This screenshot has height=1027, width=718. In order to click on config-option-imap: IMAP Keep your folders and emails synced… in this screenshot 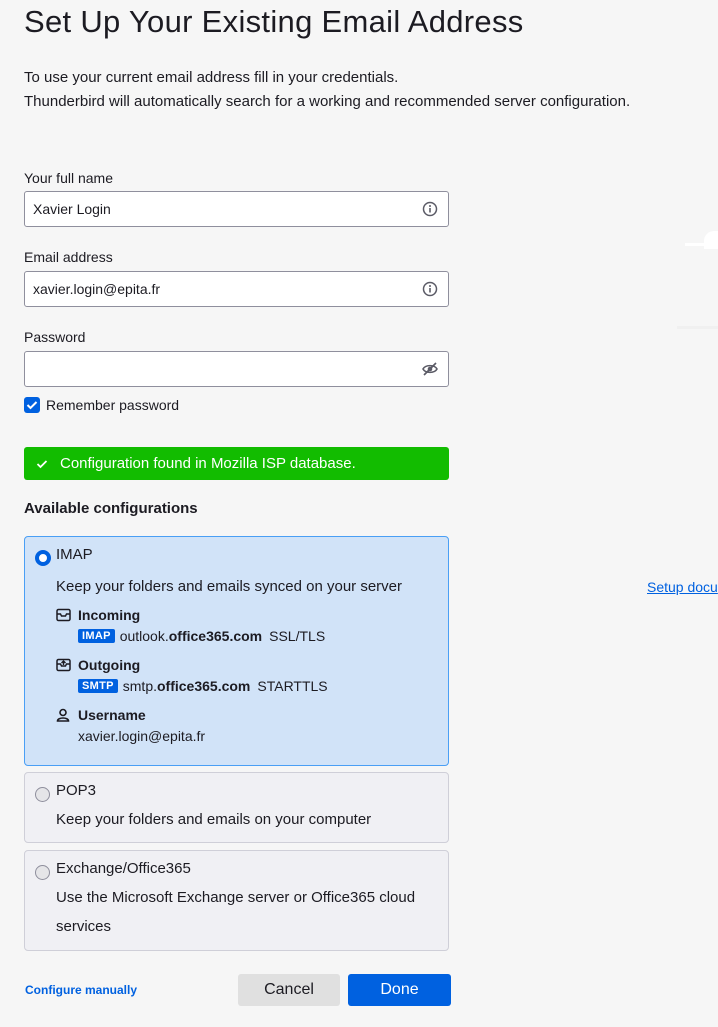, I will do `click(236, 651)`.